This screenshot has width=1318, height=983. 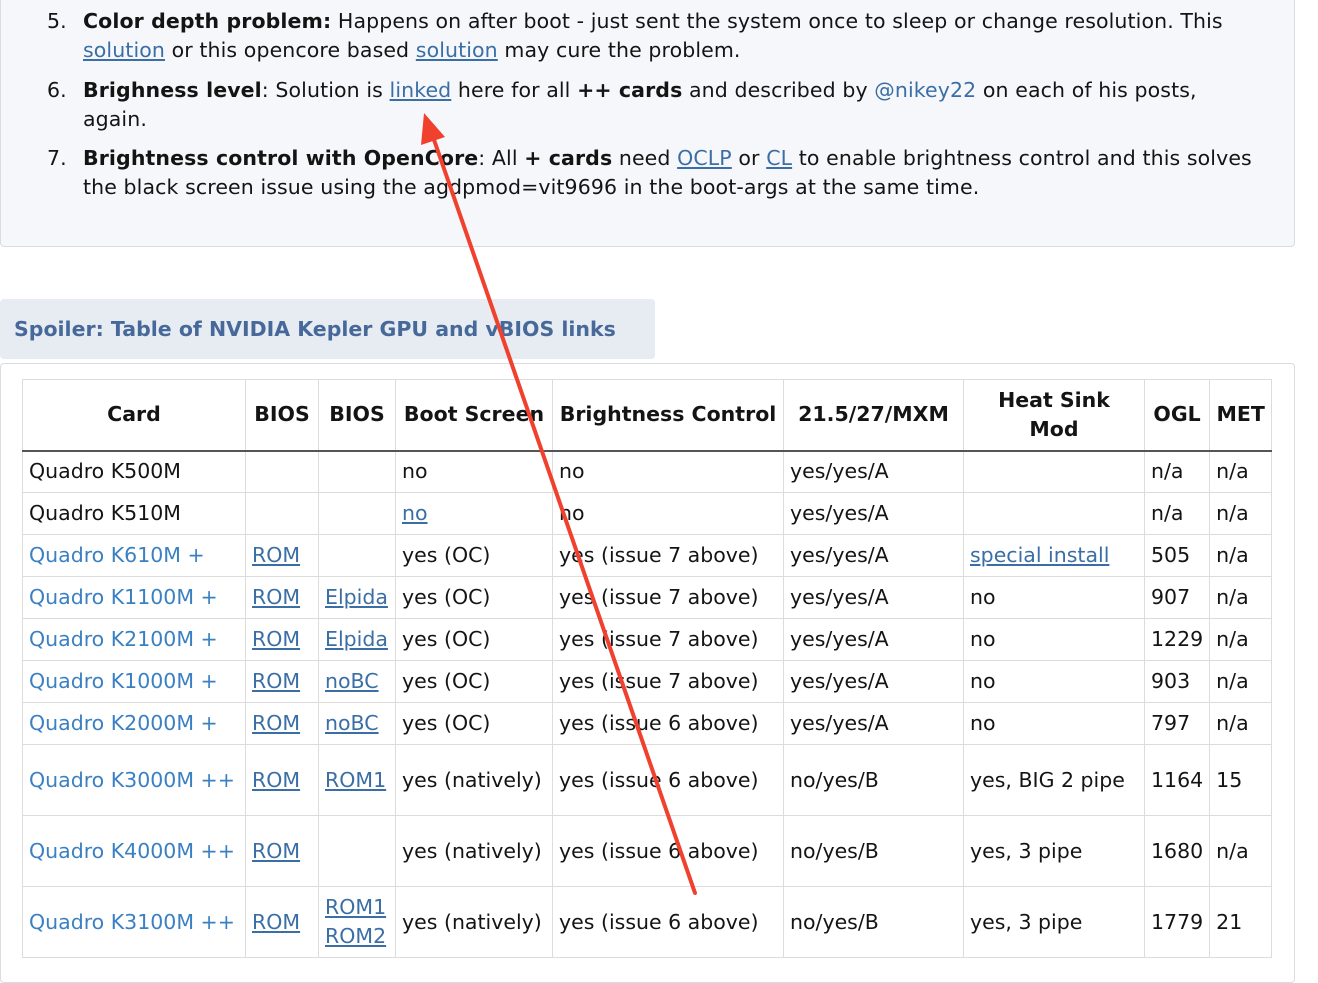 What do you see at coordinates (124, 50) in the screenshot?
I see `solution-link: solution` at bounding box center [124, 50].